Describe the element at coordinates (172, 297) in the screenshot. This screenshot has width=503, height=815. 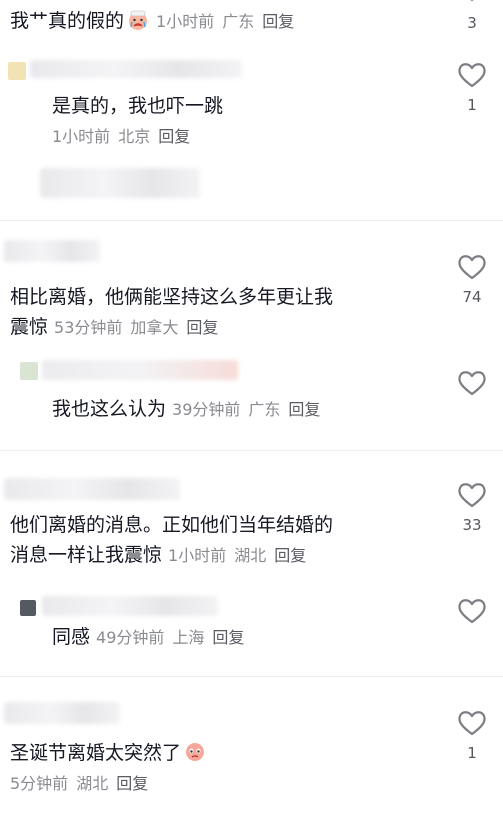
I see `comment-text-line1: 相比离婚，他俩能坚持这么多年更让我` at that location.